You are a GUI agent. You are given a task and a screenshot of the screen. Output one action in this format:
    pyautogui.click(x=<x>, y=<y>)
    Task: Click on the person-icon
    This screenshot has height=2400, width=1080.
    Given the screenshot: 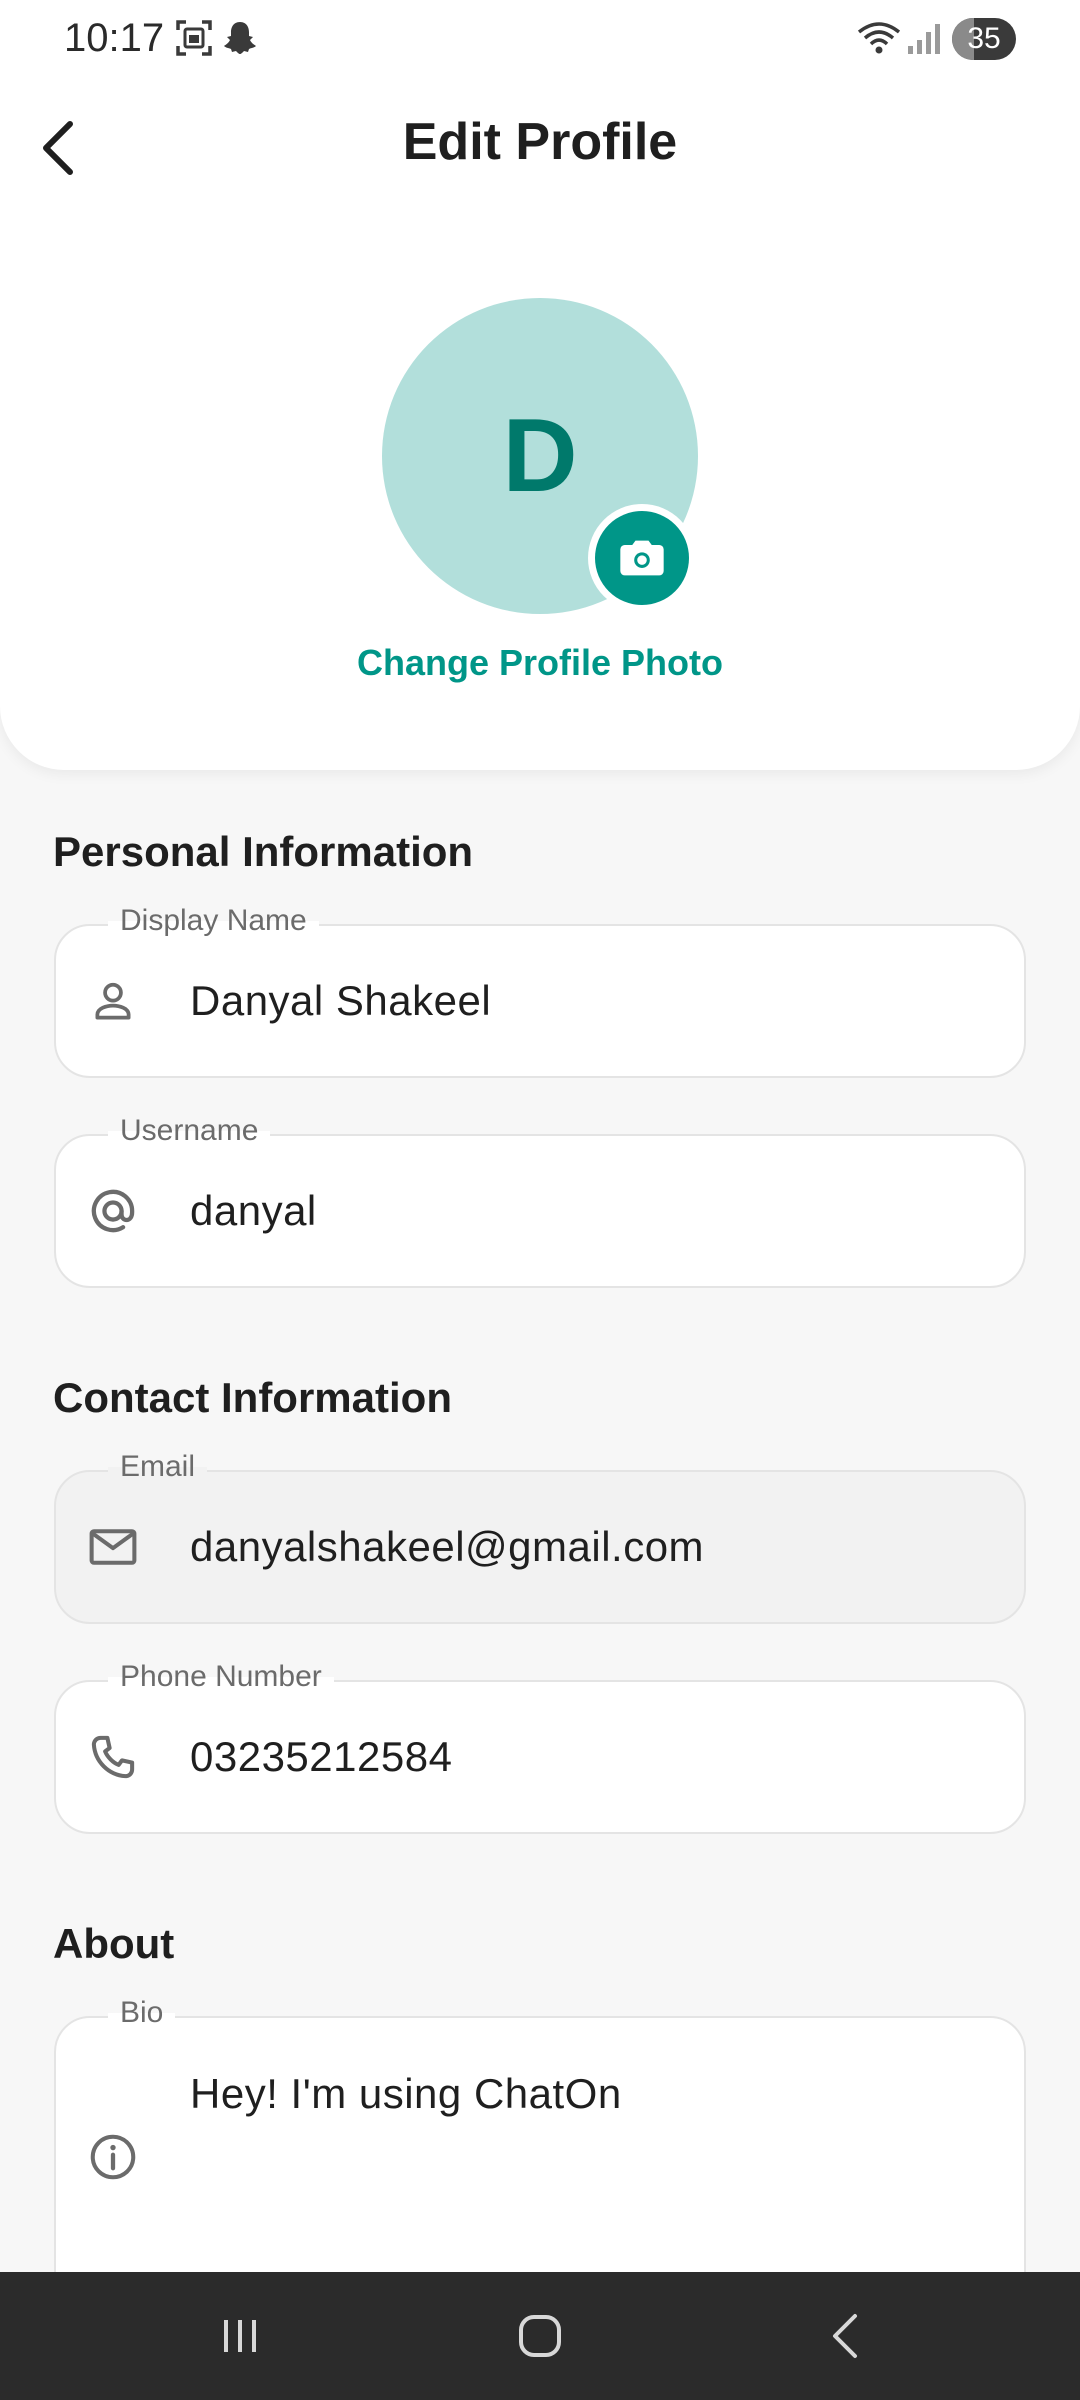 What is the action you would take?
    pyautogui.click(x=113, y=1001)
    